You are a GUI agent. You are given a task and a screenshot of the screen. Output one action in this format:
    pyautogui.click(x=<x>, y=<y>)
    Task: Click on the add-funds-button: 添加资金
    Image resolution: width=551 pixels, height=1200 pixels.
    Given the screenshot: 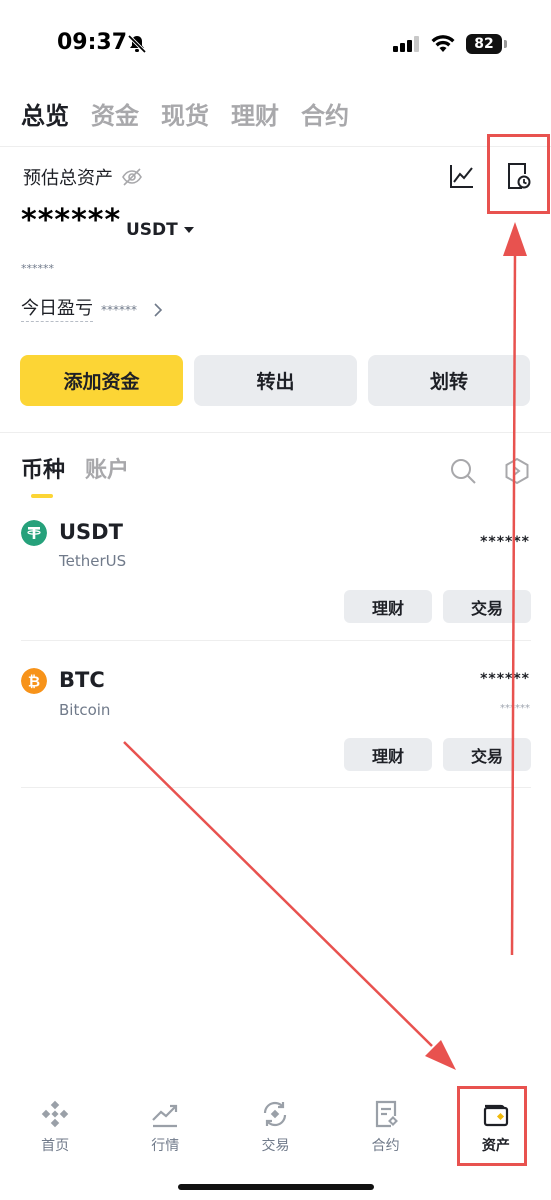 What is the action you would take?
    pyautogui.click(x=101, y=380)
    